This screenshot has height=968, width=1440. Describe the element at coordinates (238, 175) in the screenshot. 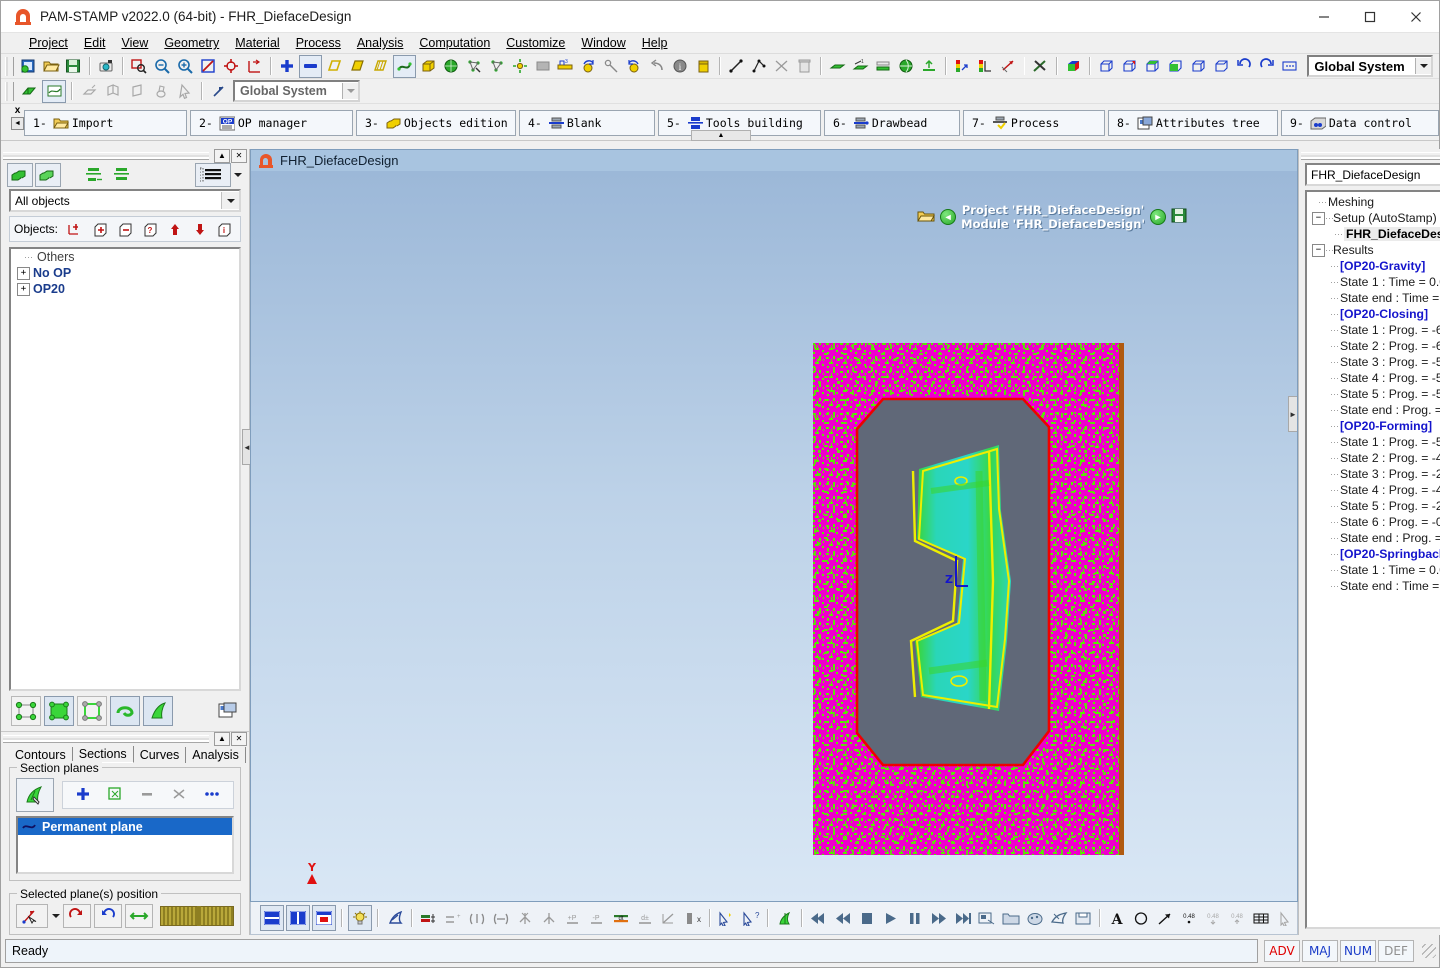

I see `display-options-chevron-icon` at that location.